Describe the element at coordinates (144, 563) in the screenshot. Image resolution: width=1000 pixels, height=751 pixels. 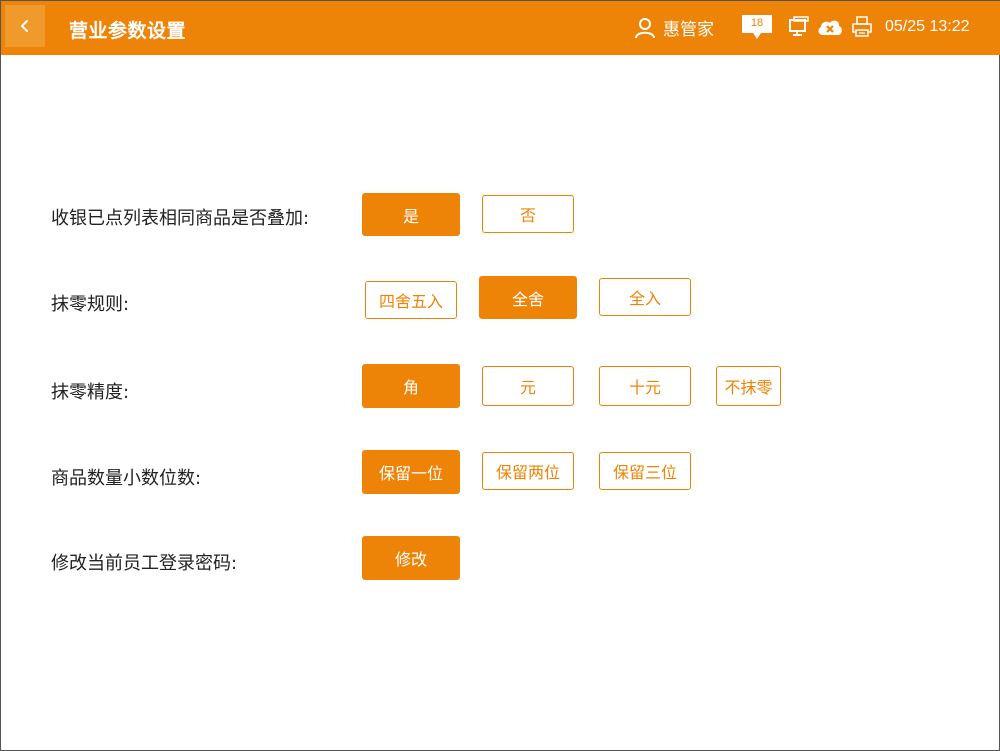
I see `setting-label-change-password: 修改当前员工登录密码:` at that location.